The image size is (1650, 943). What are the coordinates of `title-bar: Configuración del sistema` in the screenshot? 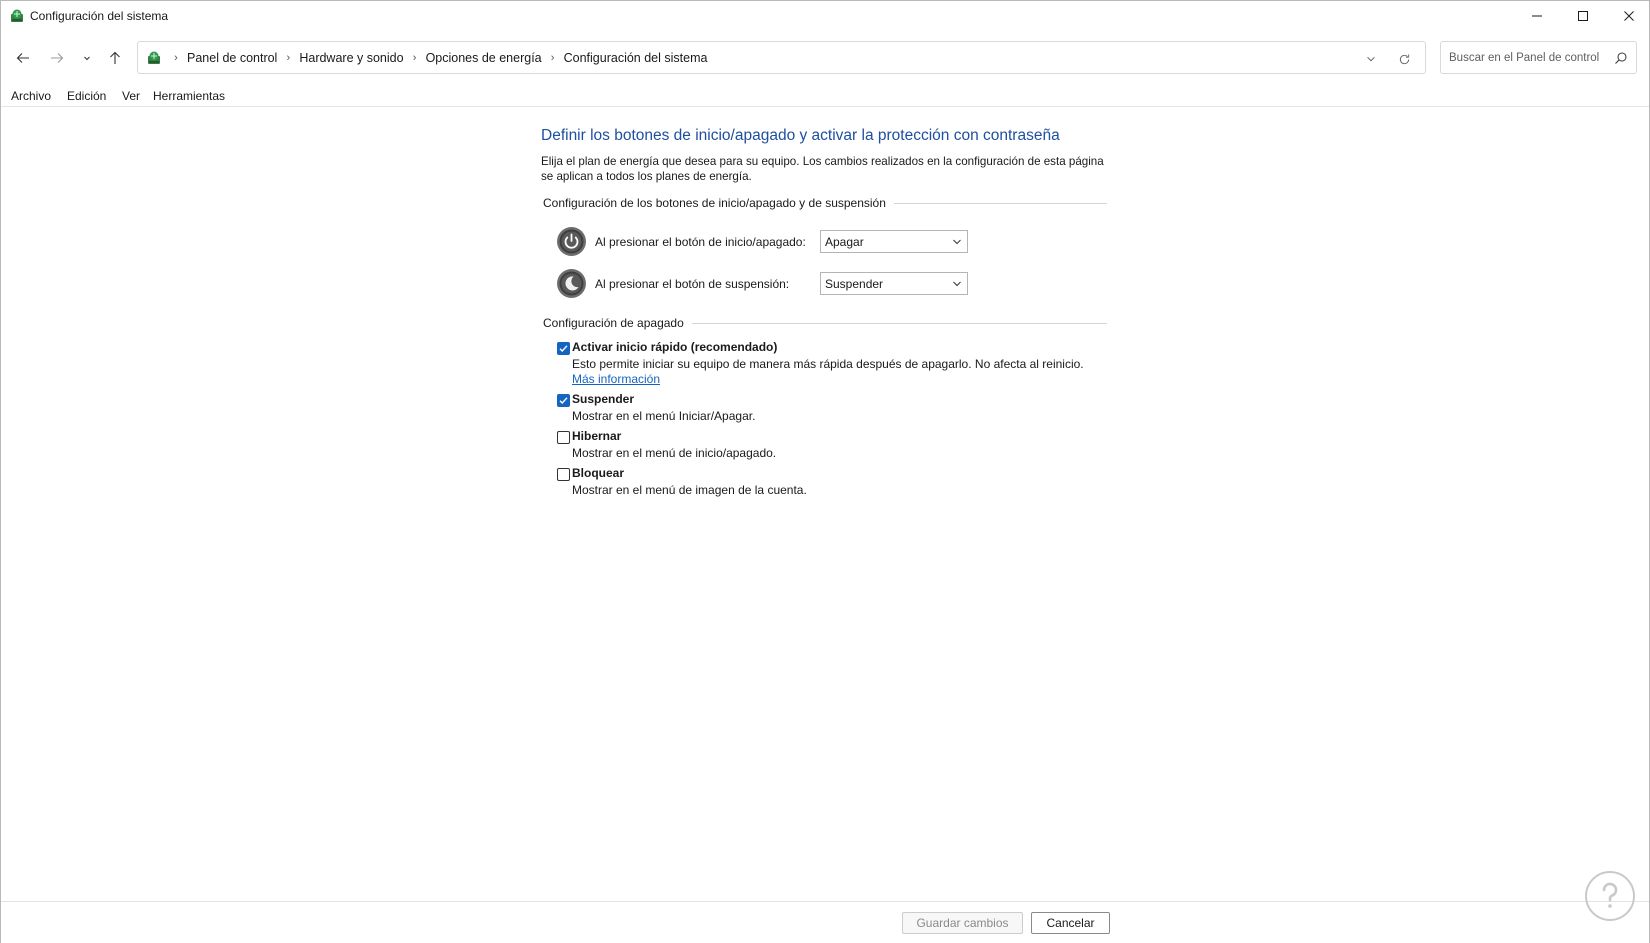 It's located at (825, 16).